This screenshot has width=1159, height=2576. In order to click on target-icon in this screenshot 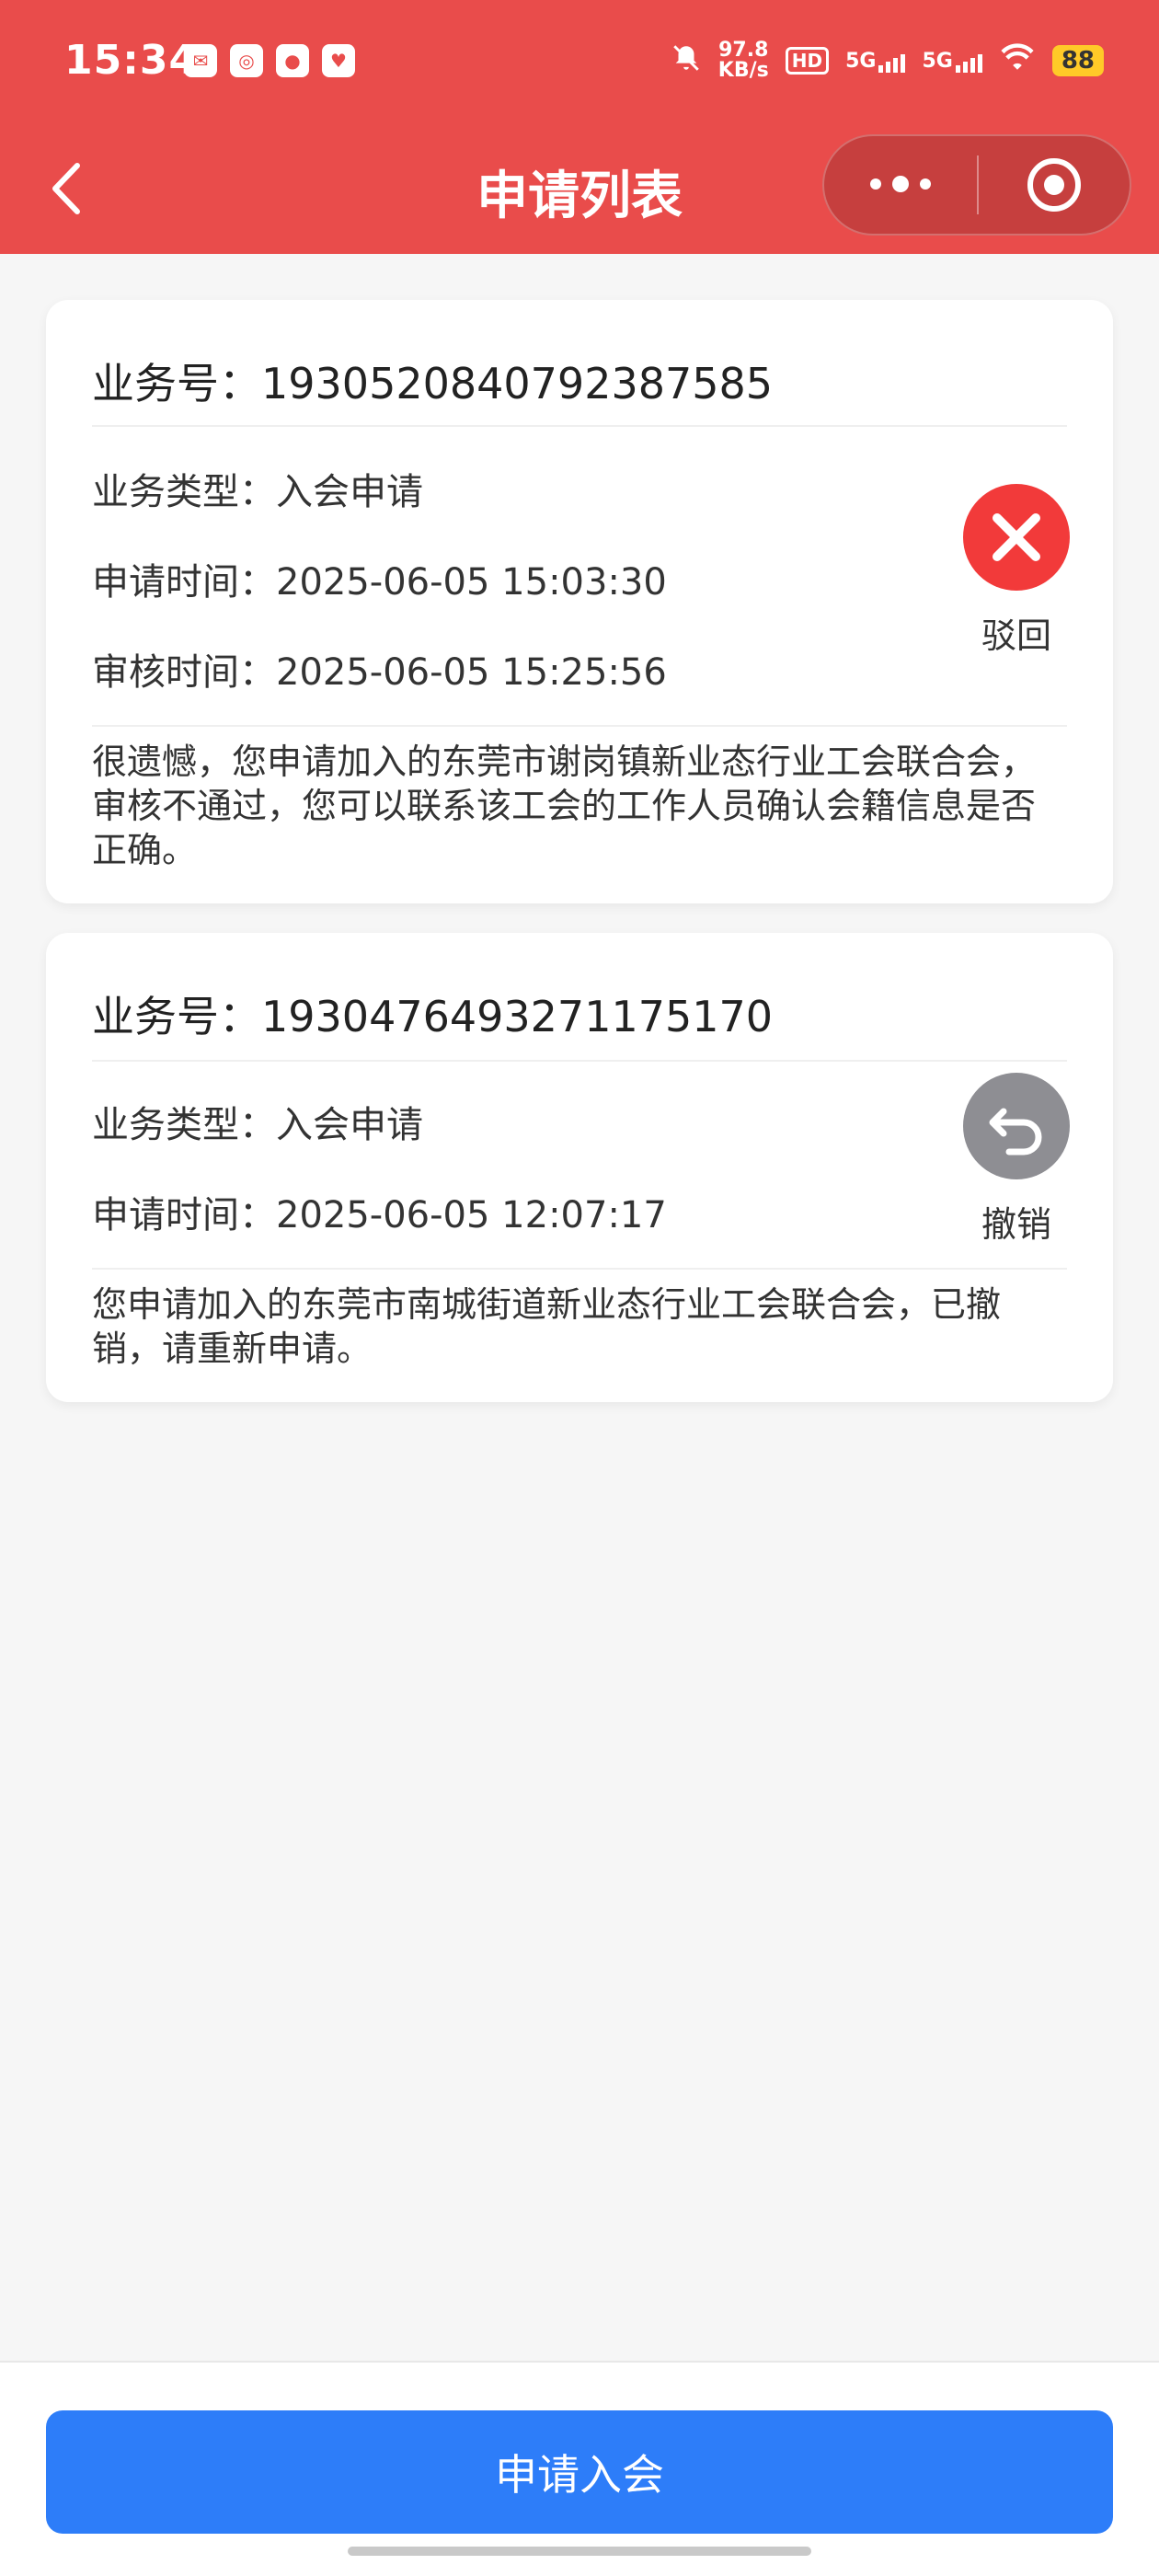, I will do `click(1054, 185)`.